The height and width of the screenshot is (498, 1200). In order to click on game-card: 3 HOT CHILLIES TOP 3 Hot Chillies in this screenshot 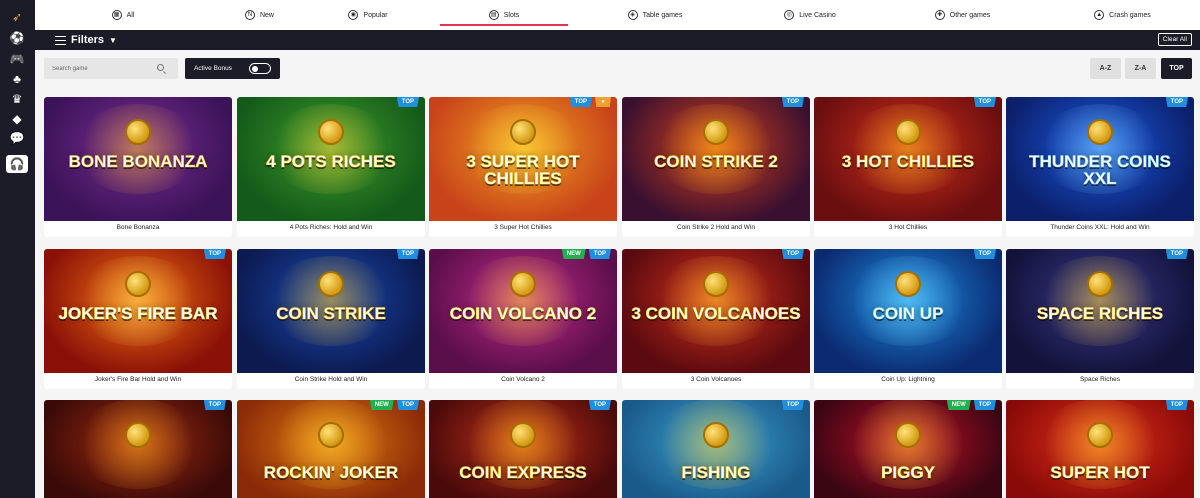, I will do `click(908, 167)`.